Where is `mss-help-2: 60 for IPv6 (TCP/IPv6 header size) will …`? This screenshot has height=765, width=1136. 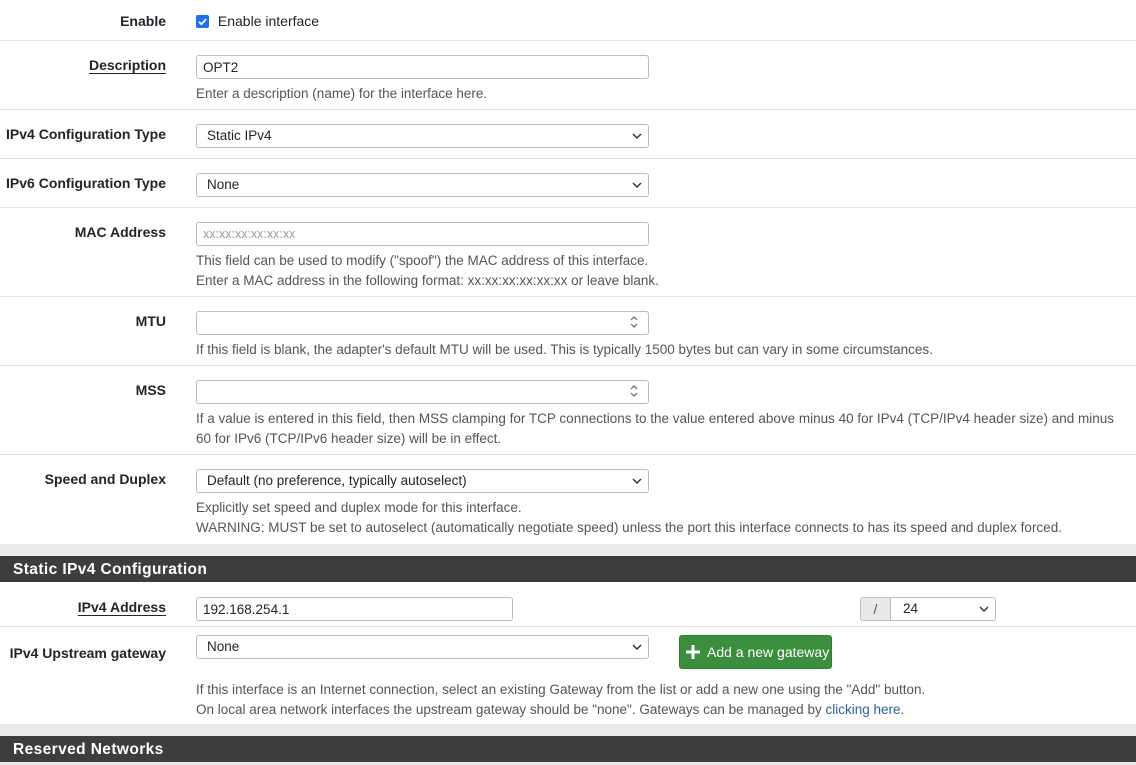
mss-help-2: 60 for IPv6 (TCP/IPv6 header size) will … is located at coordinates (349, 438).